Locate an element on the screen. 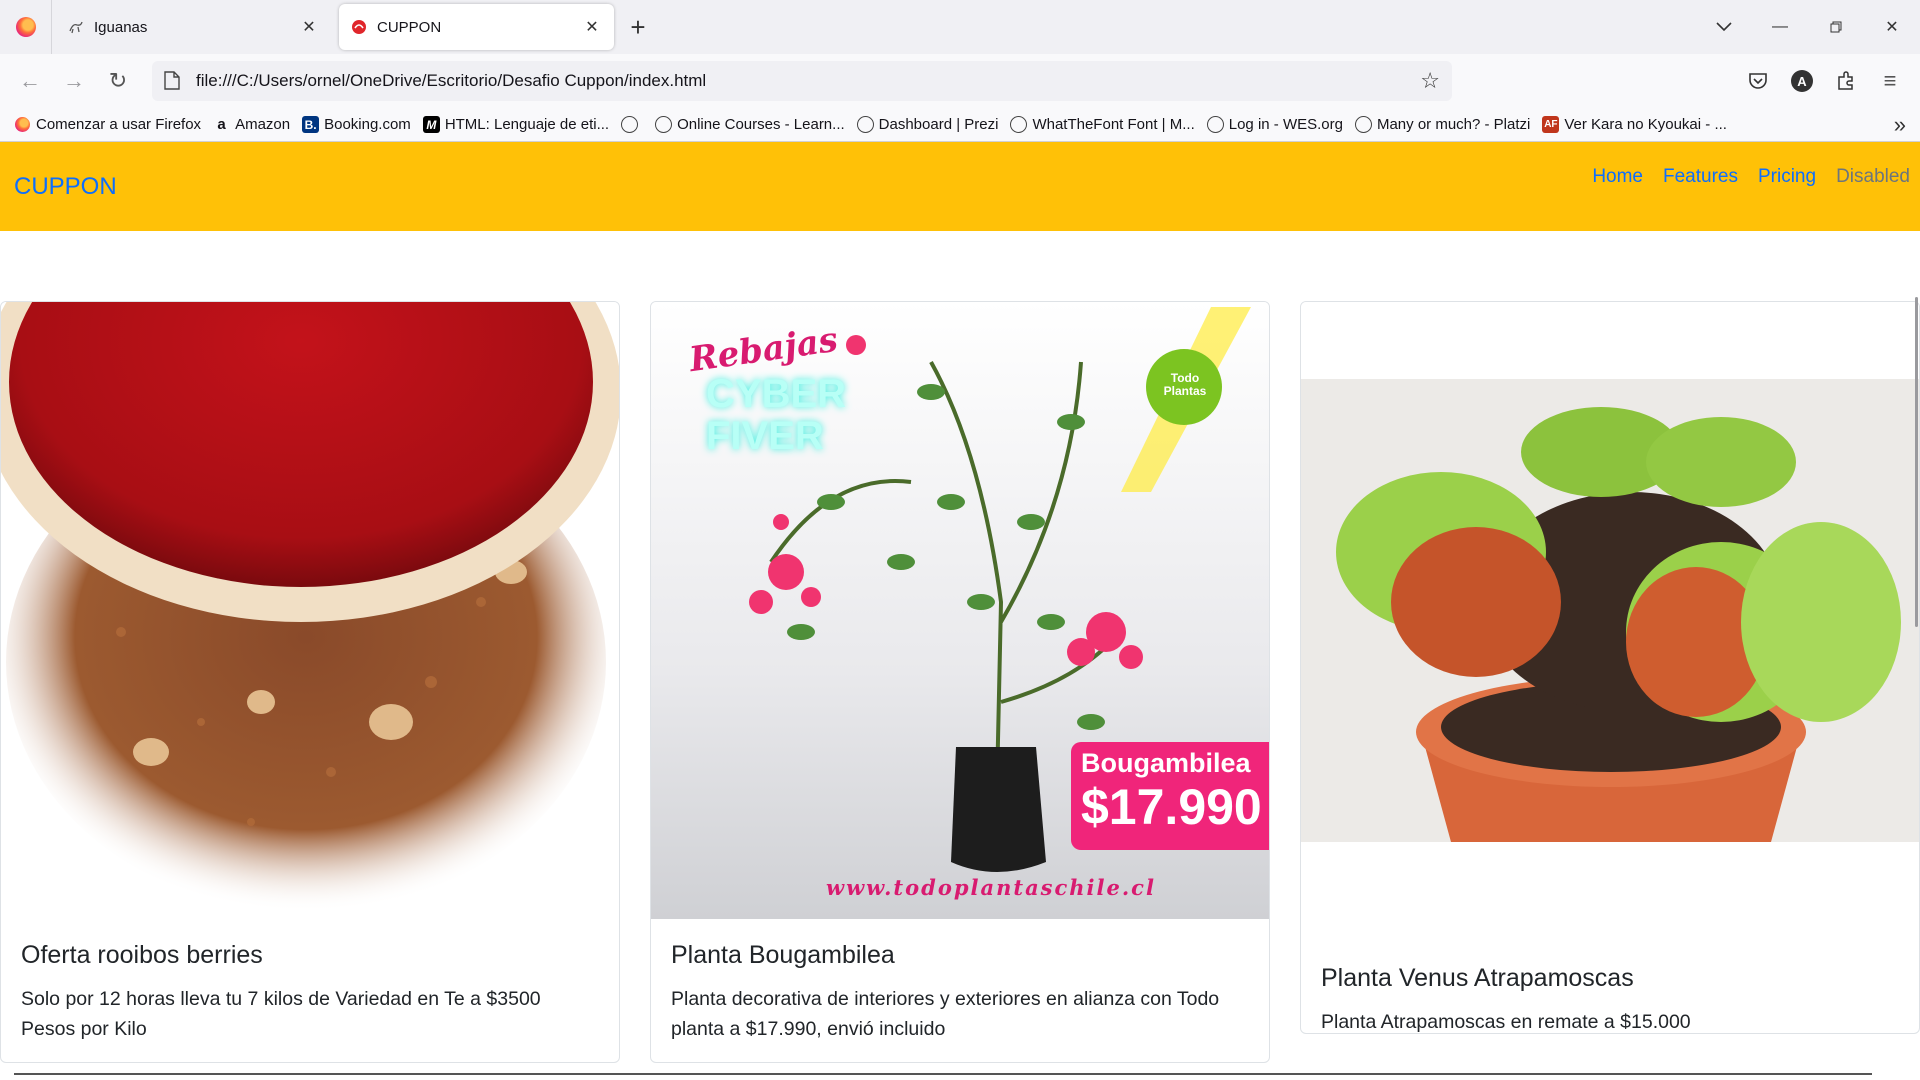 This screenshot has height=1080, width=1920. window-controls: — ✕ is located at coordinates (1808, 27).